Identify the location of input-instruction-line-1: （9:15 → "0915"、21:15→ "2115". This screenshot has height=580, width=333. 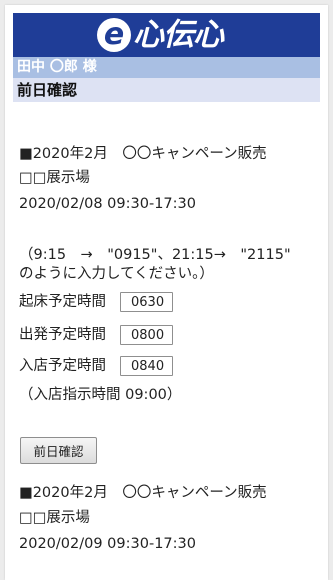
(155, 255).